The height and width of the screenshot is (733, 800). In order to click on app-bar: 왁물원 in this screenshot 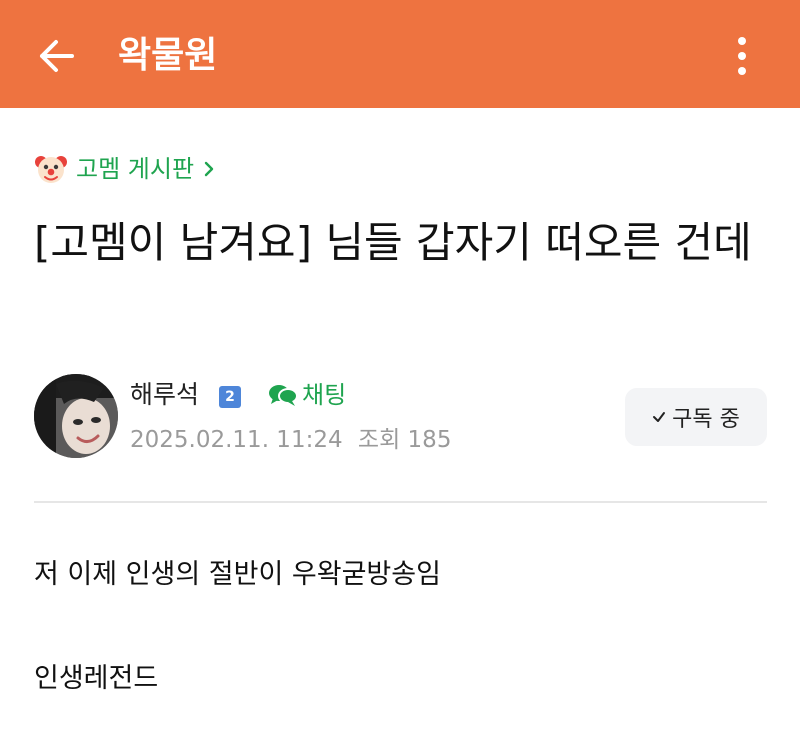, I will do `click(400, 54)`.